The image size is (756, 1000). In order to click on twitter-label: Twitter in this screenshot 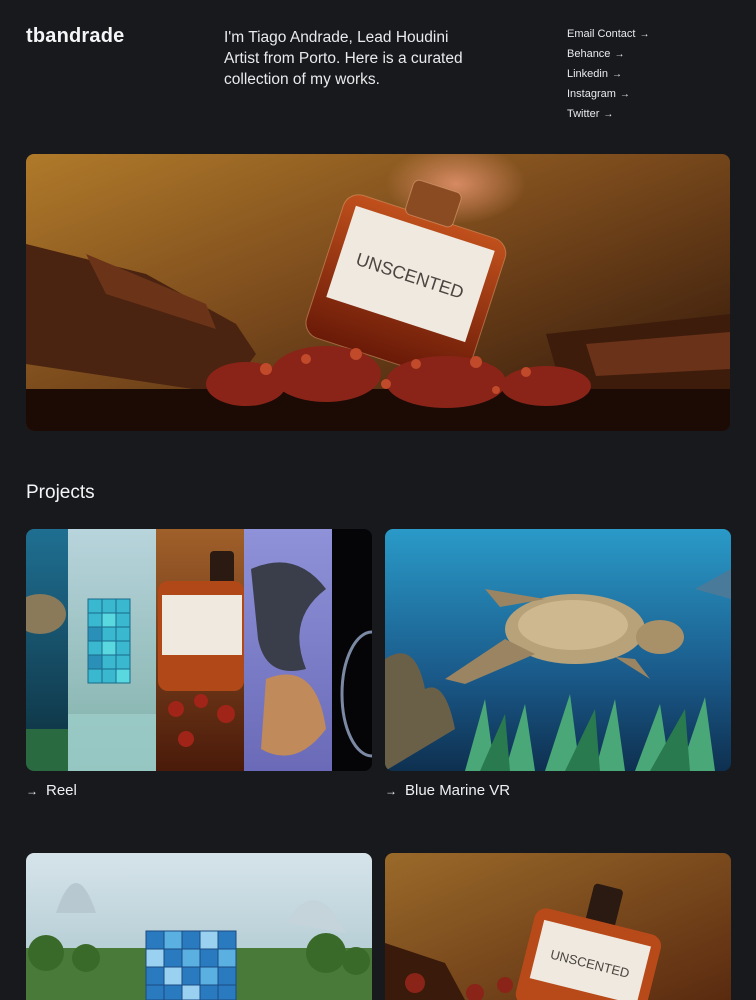, I will do `click(583, 114)`.